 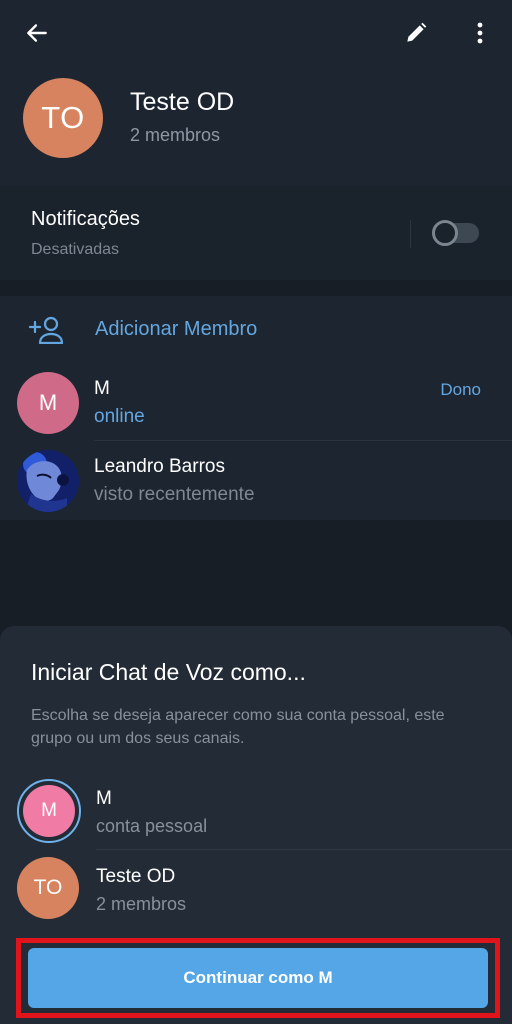 What do you see at coordinates (102, 388) in the screenshot?
I see `member-name: M` at bounding box center [102, 388].